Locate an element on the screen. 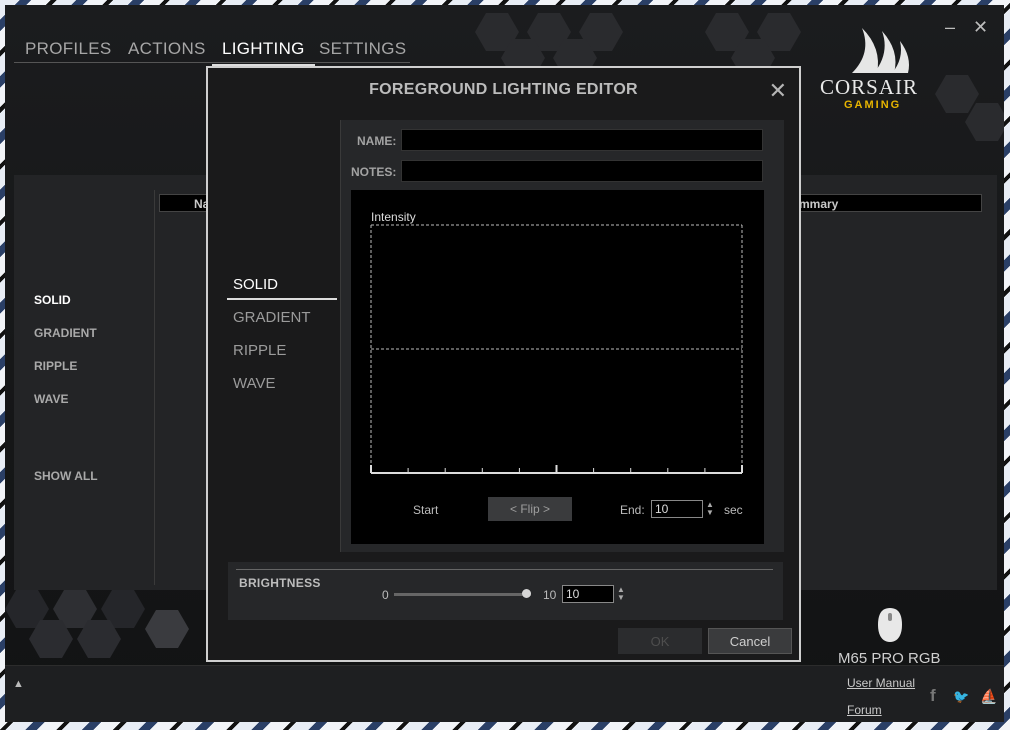 The height and width of the screenshot is (730, 1010). notes-input is located at coordinates (582, 171).